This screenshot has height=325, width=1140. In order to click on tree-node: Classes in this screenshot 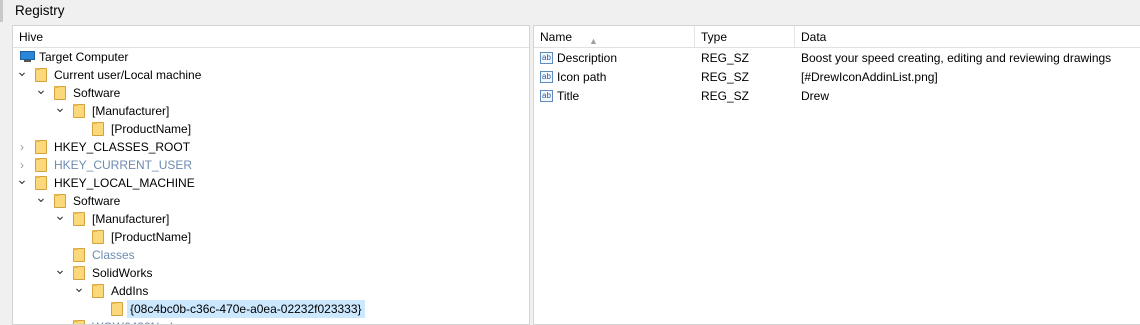, I will do `click(271, 255)`.